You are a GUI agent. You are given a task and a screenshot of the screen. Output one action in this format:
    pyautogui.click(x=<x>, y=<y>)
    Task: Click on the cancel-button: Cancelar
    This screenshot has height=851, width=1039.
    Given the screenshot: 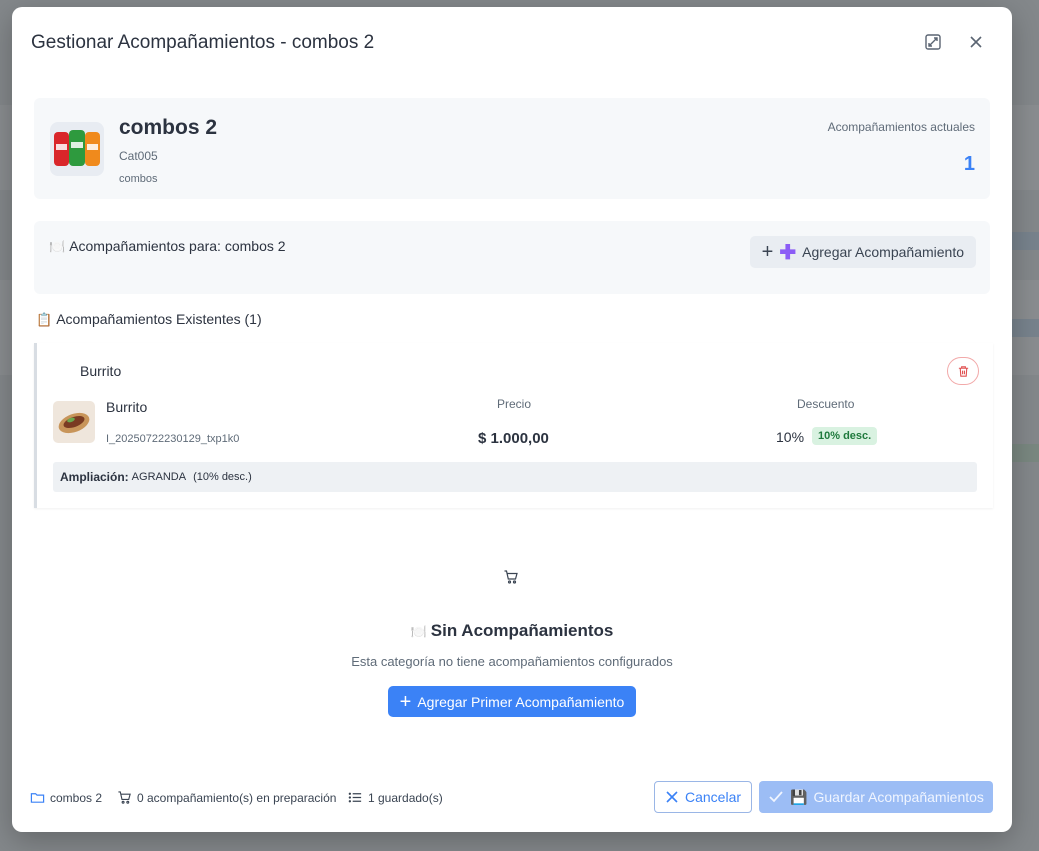 What is the action you would take?
    pyautogui.click(x=703, y=797)
    